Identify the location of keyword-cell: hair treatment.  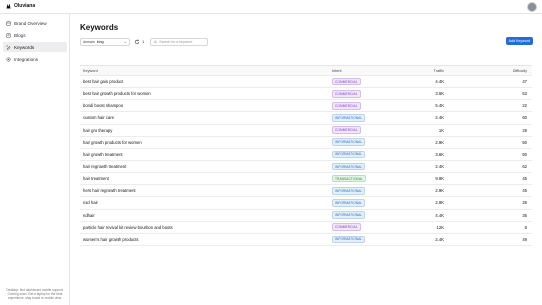
(96, 179).